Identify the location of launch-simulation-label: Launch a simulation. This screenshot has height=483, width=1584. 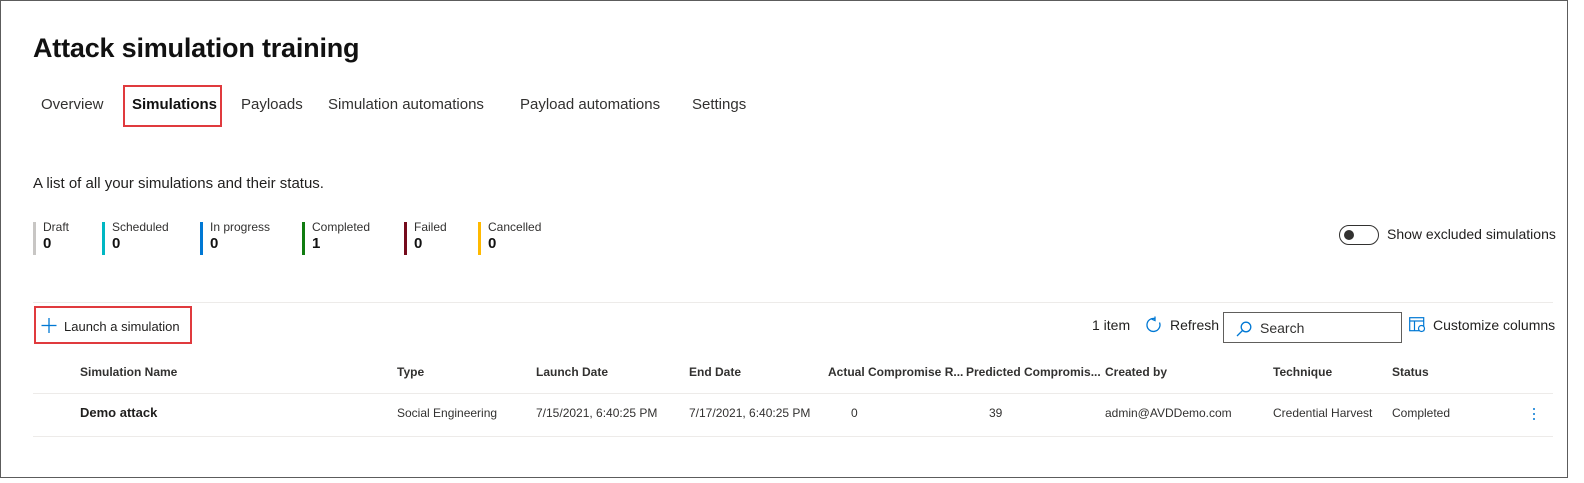
(122, 326).